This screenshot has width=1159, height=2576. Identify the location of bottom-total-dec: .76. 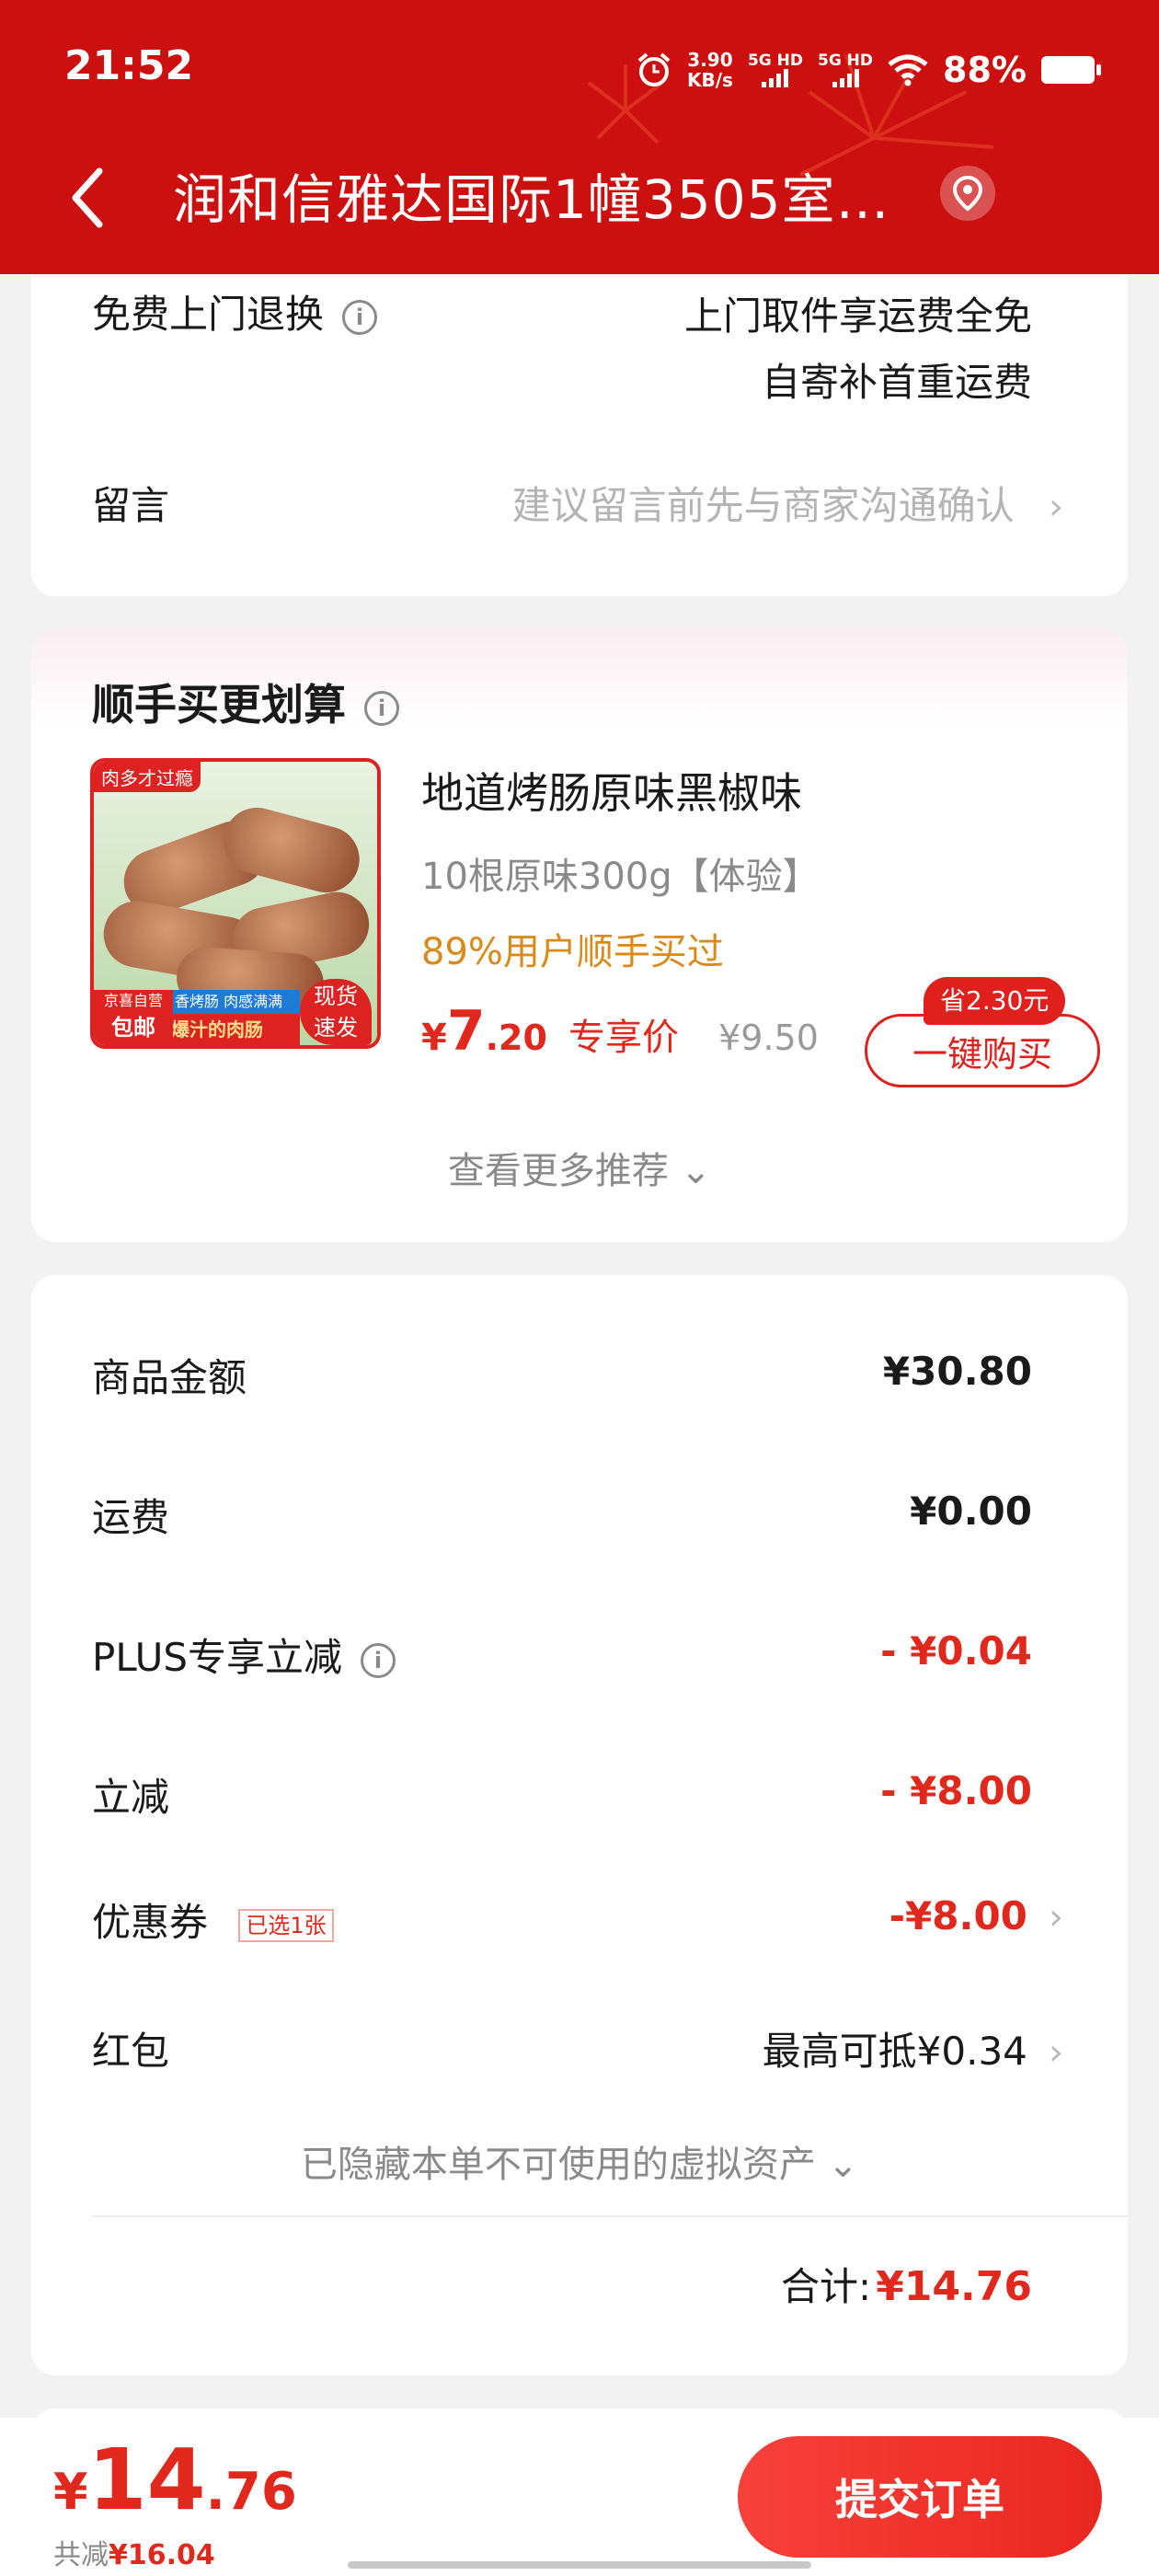
(251, 2492).